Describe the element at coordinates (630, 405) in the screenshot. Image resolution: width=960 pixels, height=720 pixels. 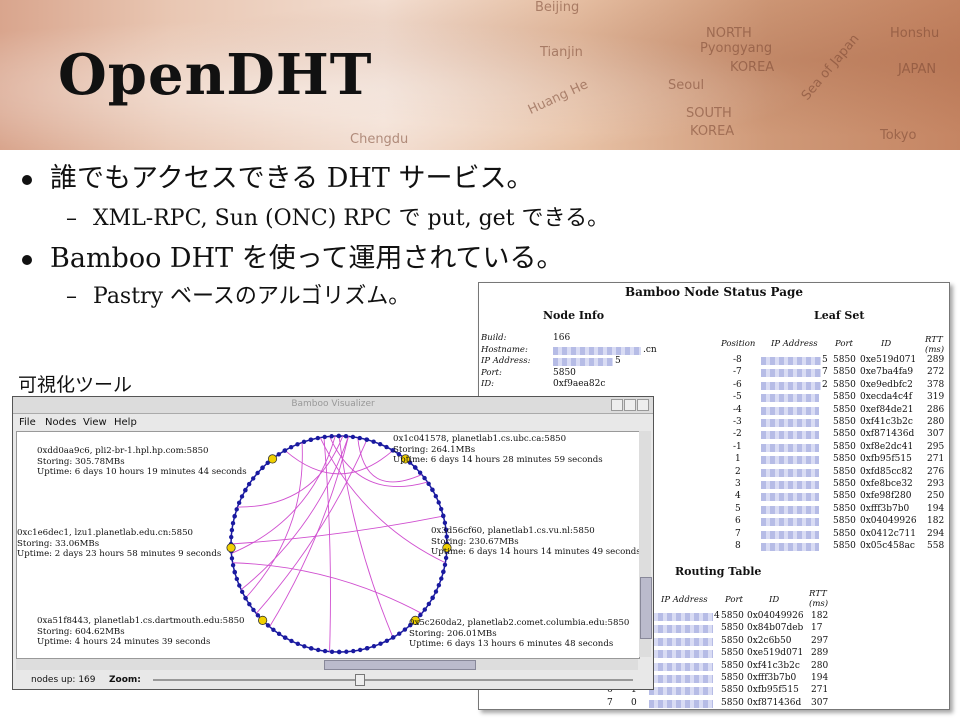
I see `maximize-icon` at that location.